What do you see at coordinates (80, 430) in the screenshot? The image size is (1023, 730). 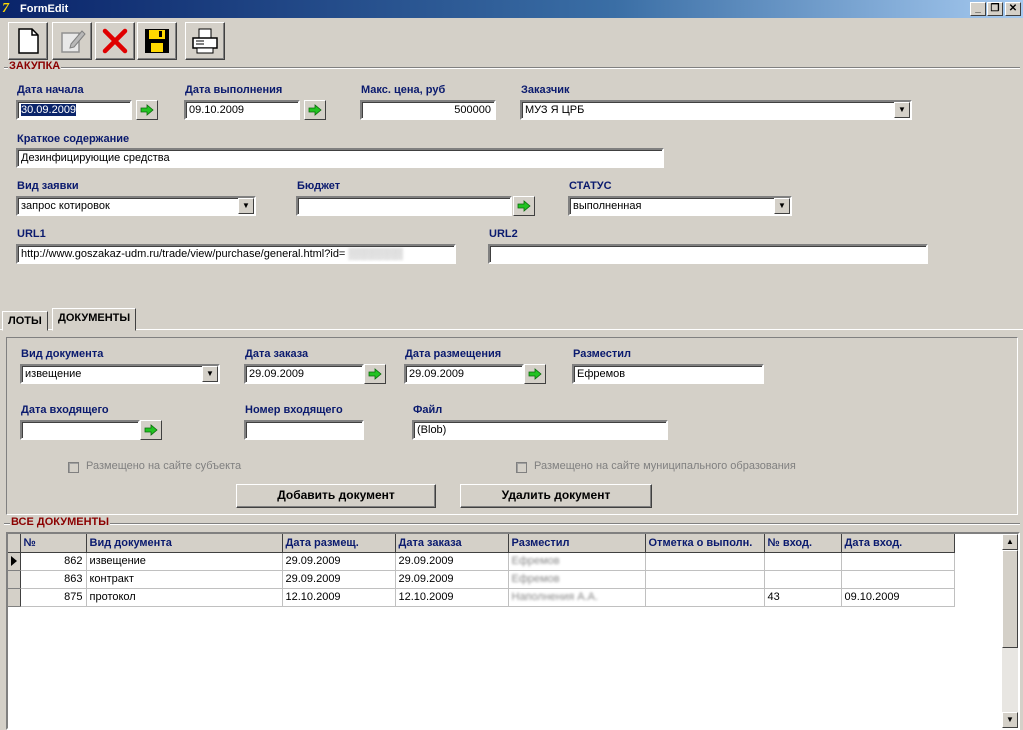 I see `incoming-date-field` at bounding box center [80, 430].